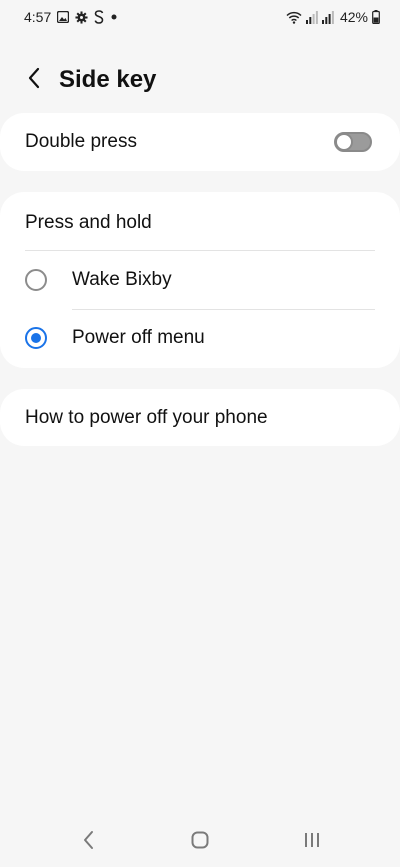 The image size is (400, 867). I want to click on gallery-icon, so click(63, 17).